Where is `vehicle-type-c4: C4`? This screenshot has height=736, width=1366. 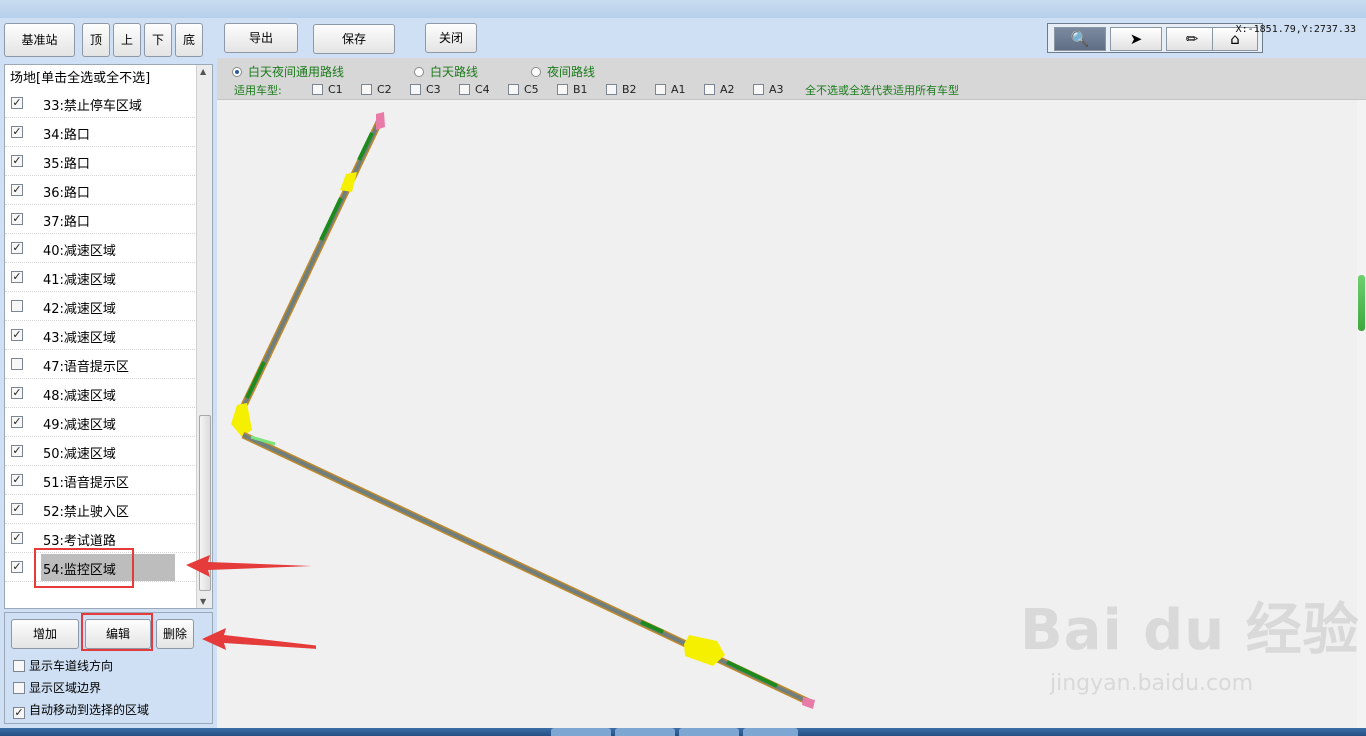
vehicle-type-c4: C4 is located at coordinates (474, 89).